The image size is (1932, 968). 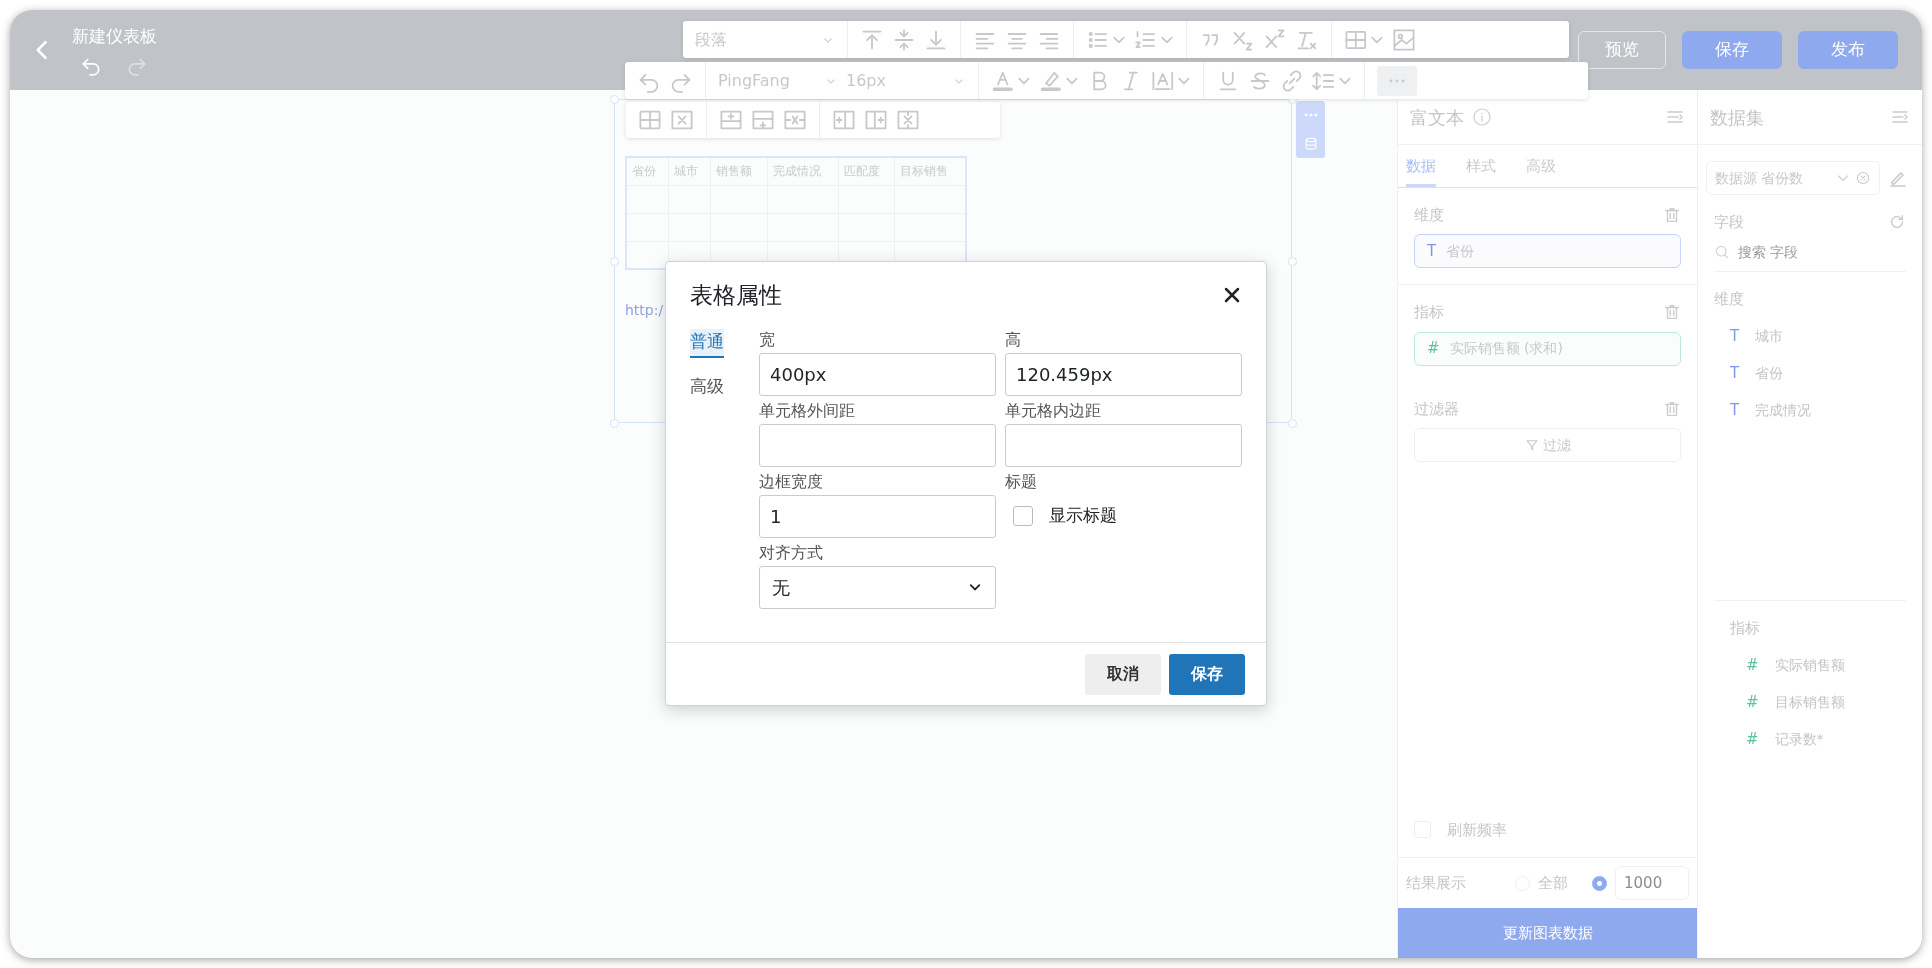 I want to click on panel-title: 数据集, so click(x=1737, y=117).